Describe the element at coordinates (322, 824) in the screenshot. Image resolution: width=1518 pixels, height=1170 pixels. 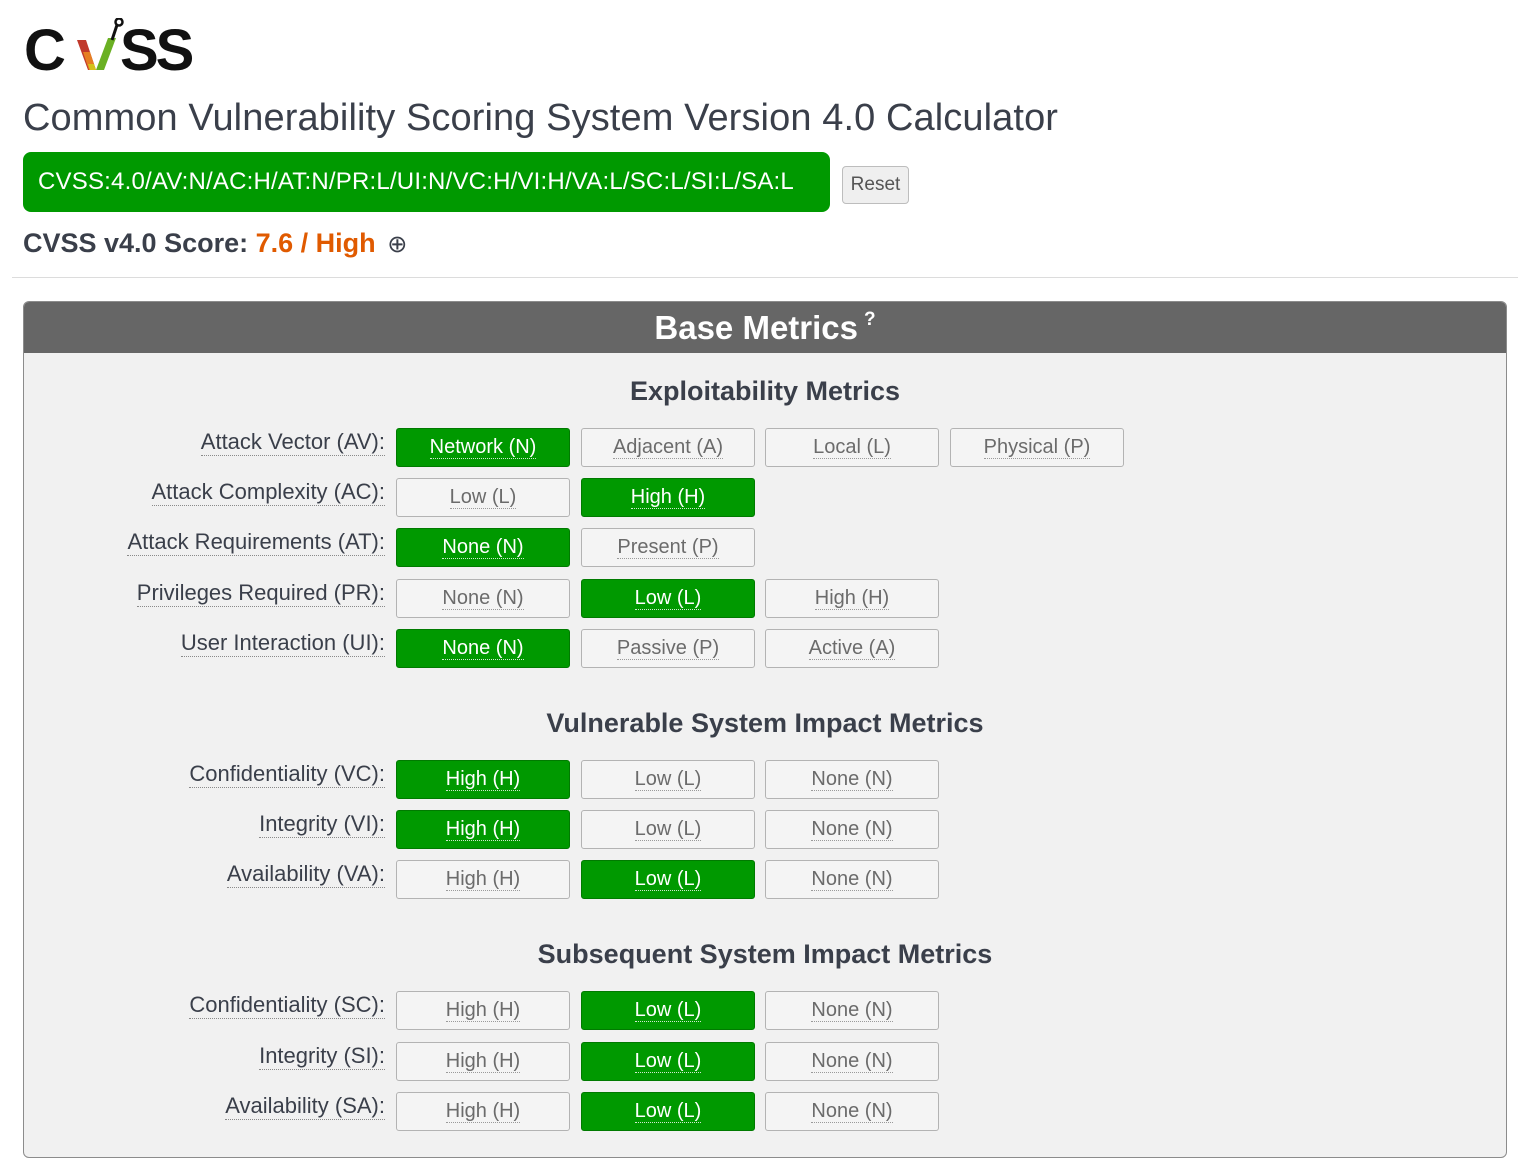
I see `metric-label: Integrity (VI):` at that location.